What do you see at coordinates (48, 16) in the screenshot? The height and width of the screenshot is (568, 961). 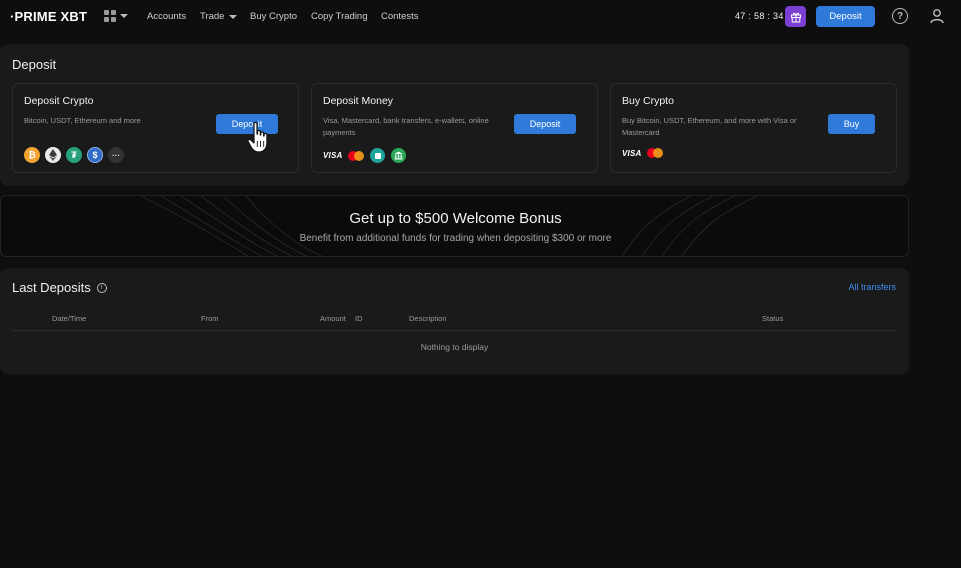 I see `logo: ·PRIME XBT` at bounding box center [48, 16].